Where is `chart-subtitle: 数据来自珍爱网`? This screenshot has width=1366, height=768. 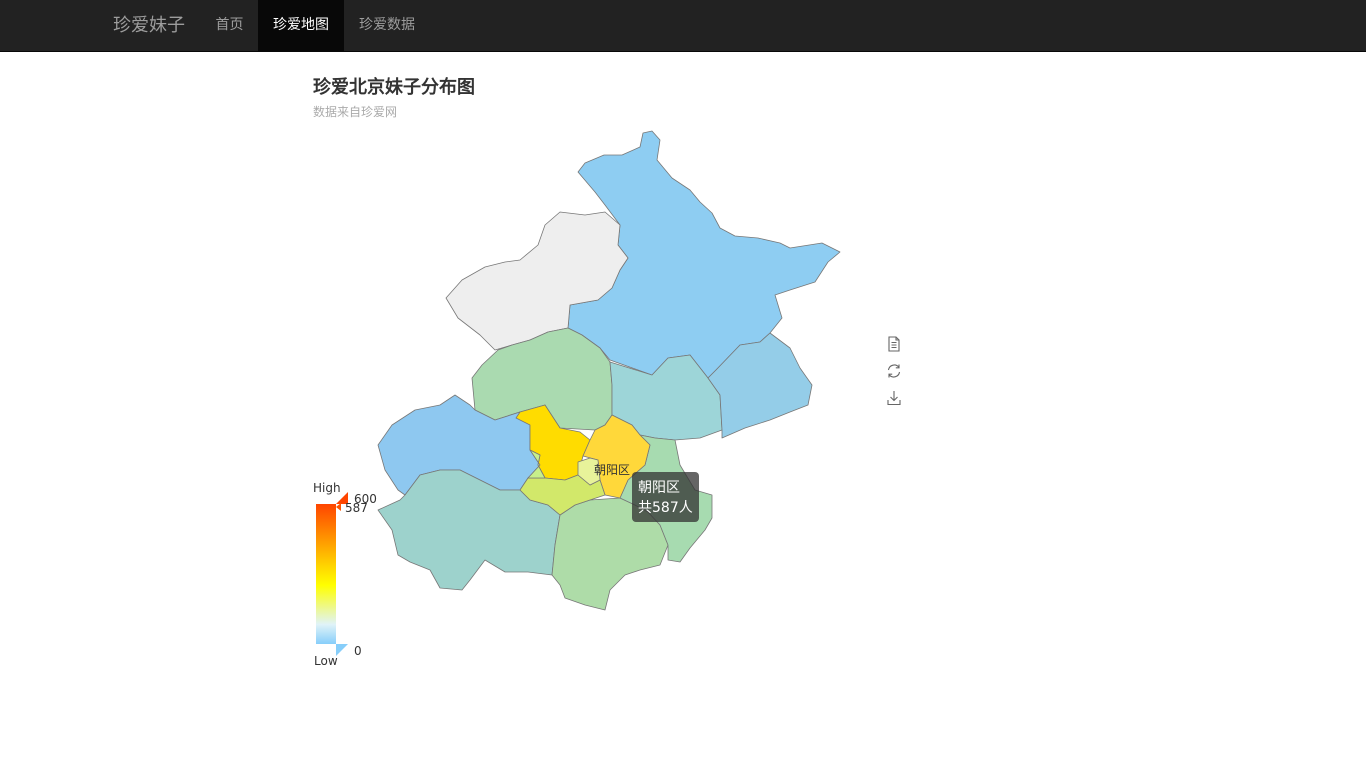
chart-subtitle: 数据来自珍爱网 is located at coordinates (355, 112).